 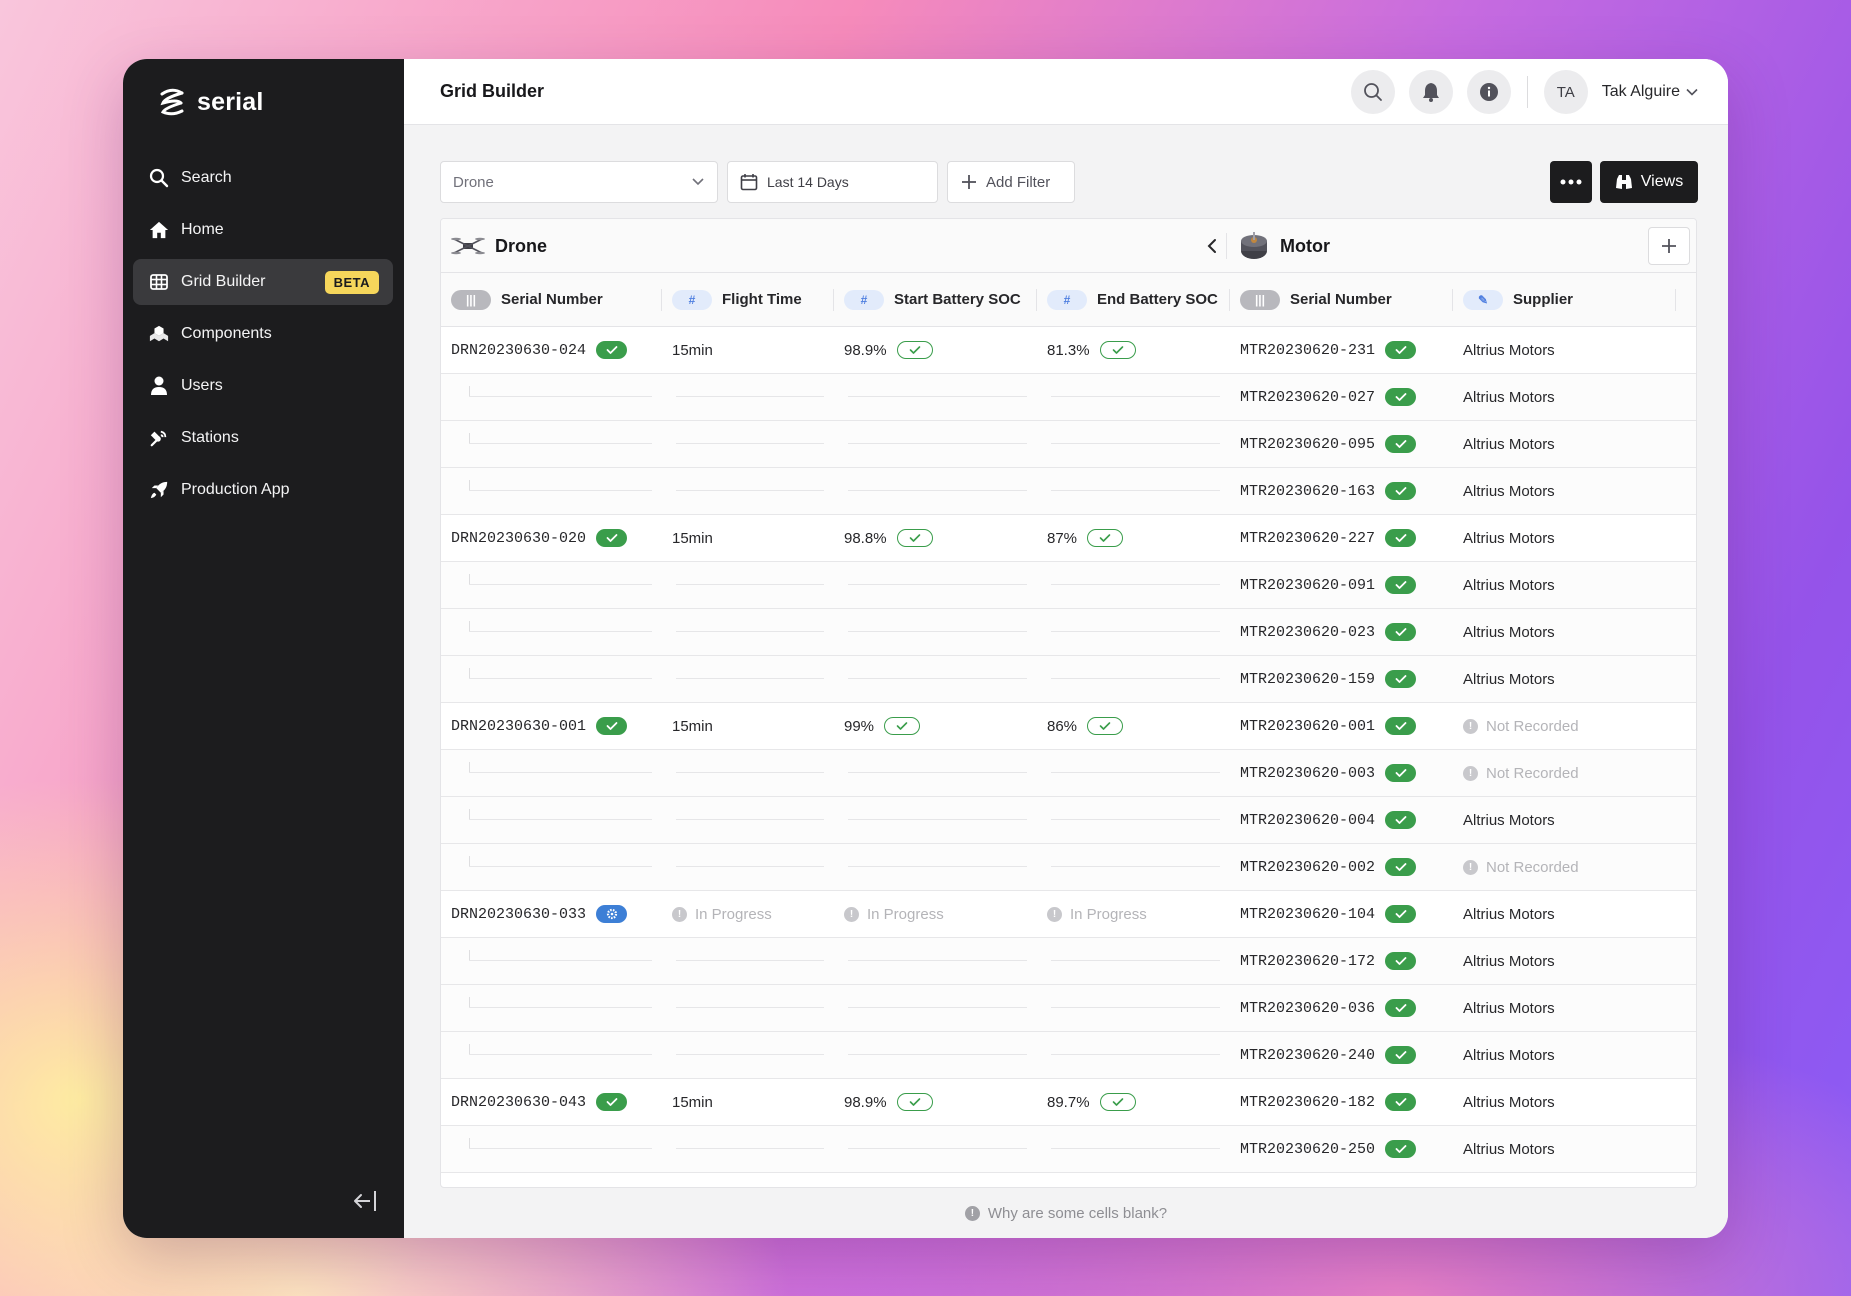 I want to click on table-row: MTR20230620-091 Altrius Motors, so click(x=1068, y=585).